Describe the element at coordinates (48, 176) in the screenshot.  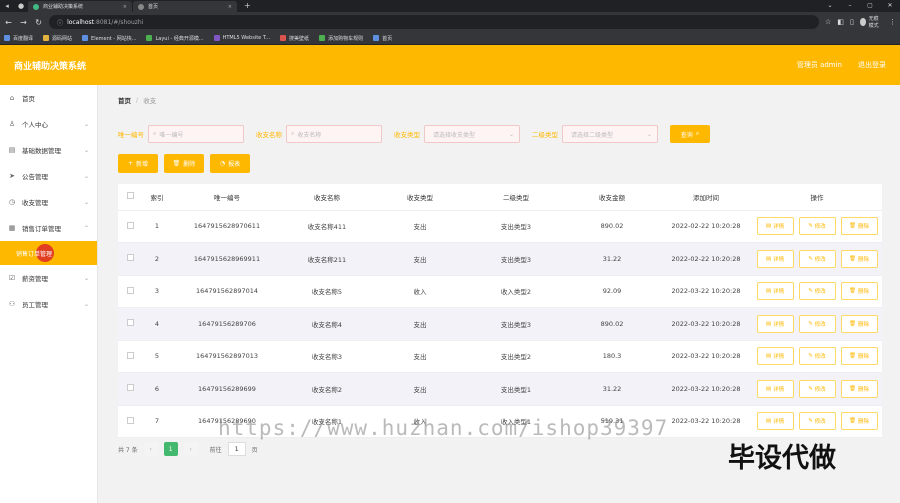
I see `sidebar-item-notice: ➤ 公告管理 ⌄` at that location.